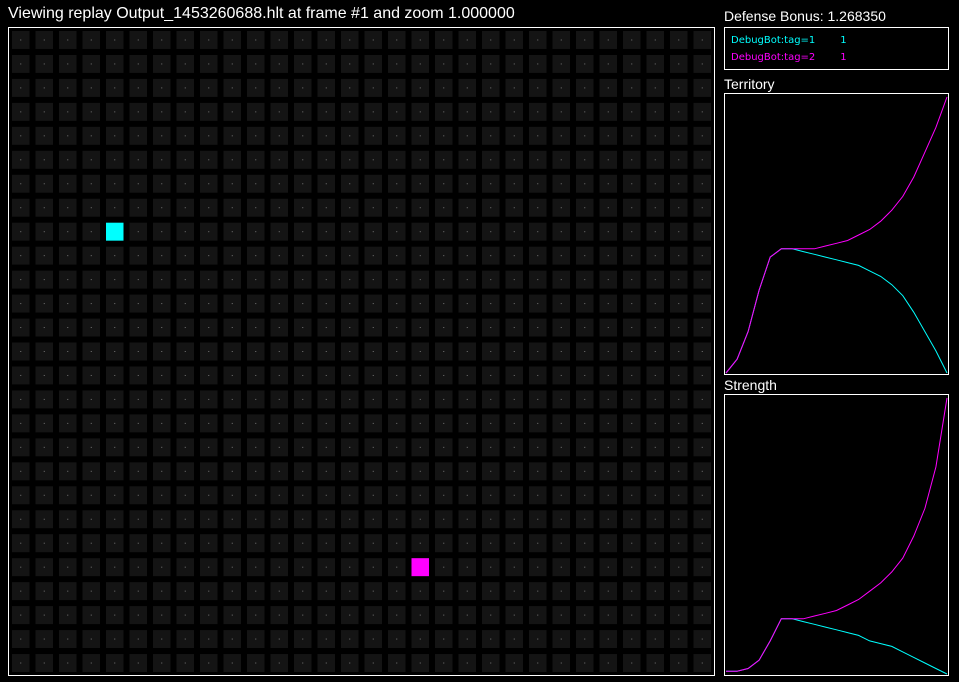  Describe the element at coordinates (749, 84) in the screenshot. I see `territory-title: Territory` at that location.